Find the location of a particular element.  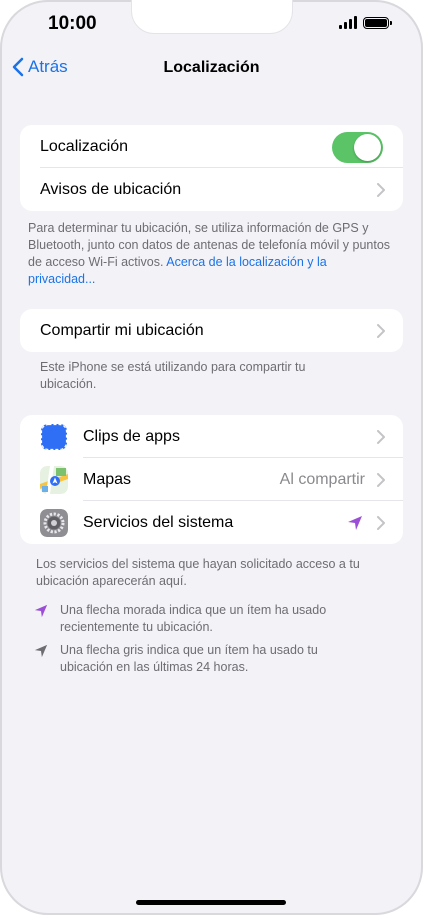

status-icons is located at coordinates (365, 22).